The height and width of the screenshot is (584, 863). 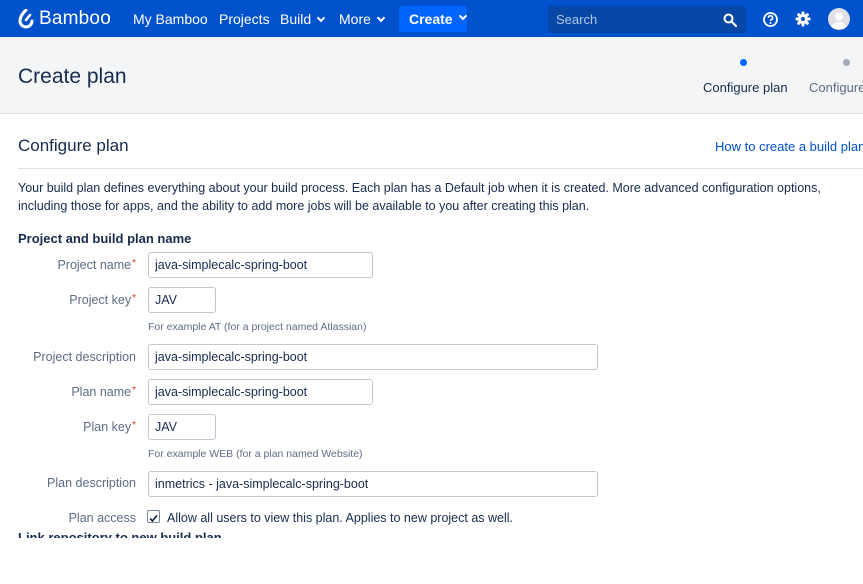 I want to click on nav-more: More, so click(x=362, y=19).